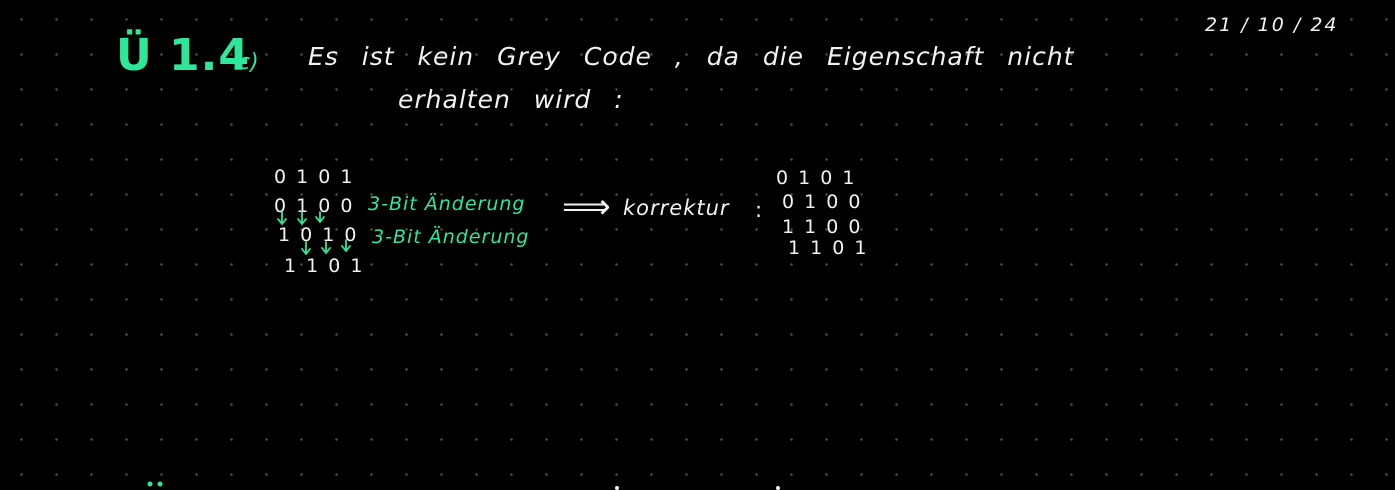 The width and height of the screenshot is (1395, 490). Describe the element at coordinates (822, 227) in the screenshot. I see `corrected-row-3: 1 1 0 0` at that location.